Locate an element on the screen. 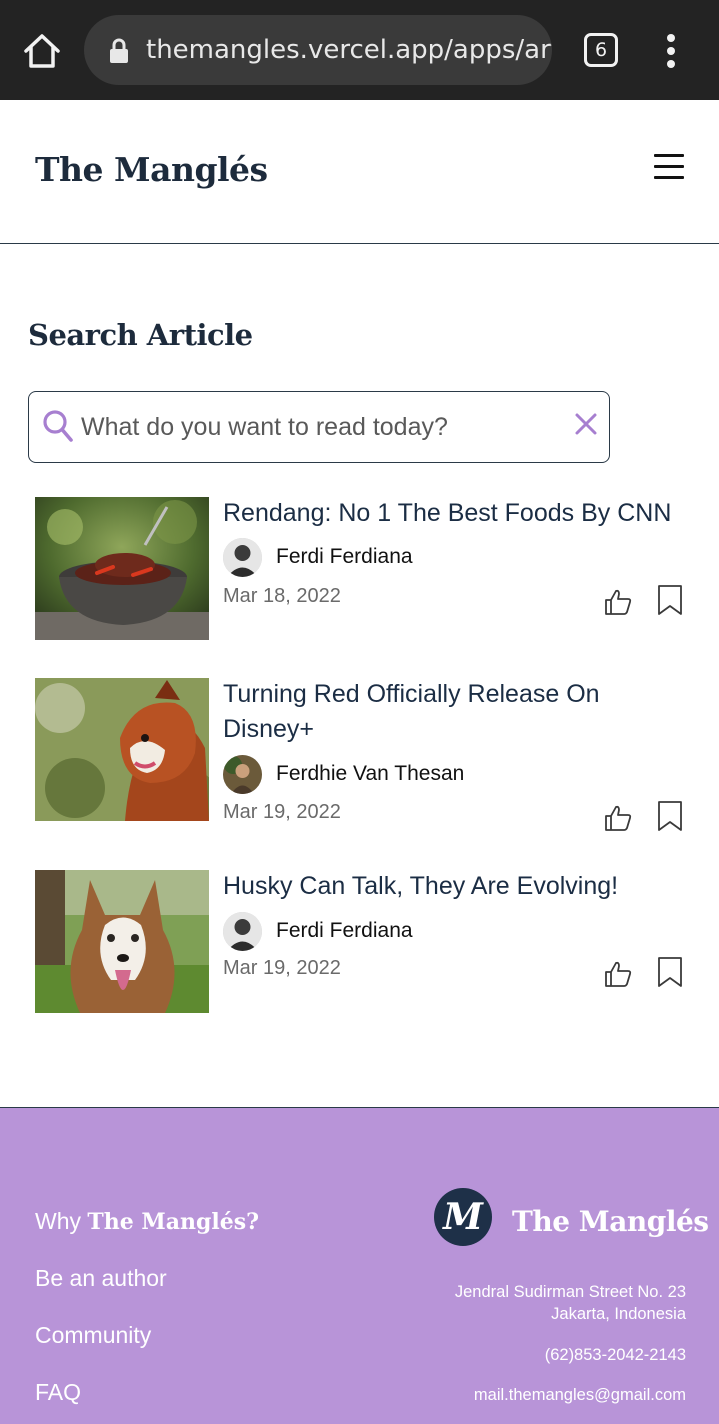 Image resolution: width=719 pixels, height=1424 pixels. footer-address-line1: Jendral Sudirman Street No. 23 is located at coordinates (570, 1292).